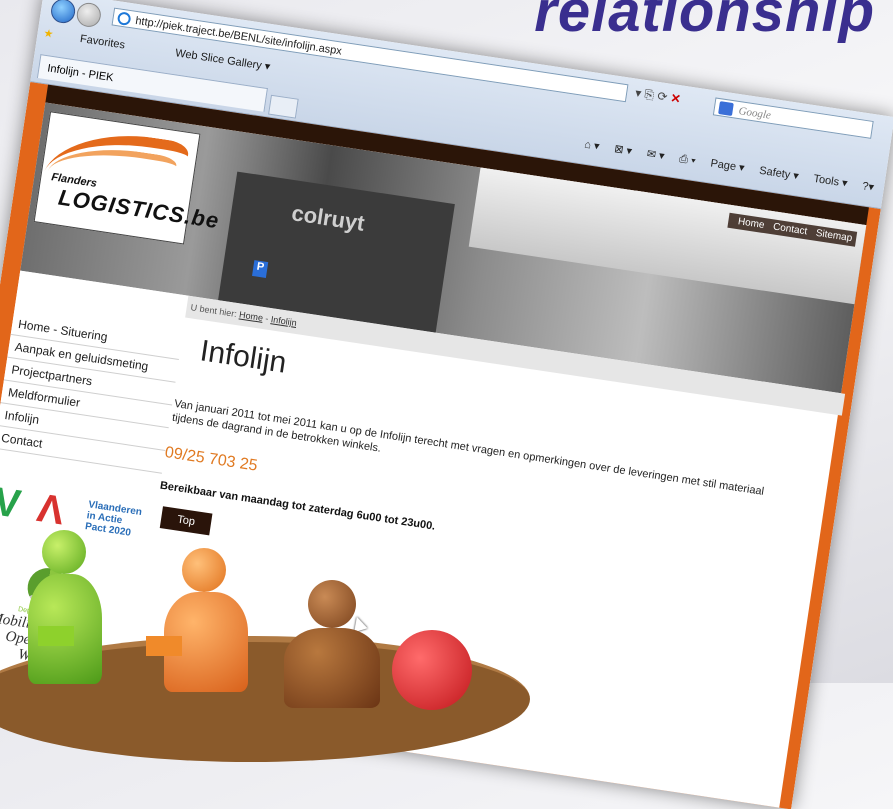 The width and height of the screenshot is (893, 809). I want to click on web-slice-gallery-link: Web Slice Gallery ▾, so click(222, 60).